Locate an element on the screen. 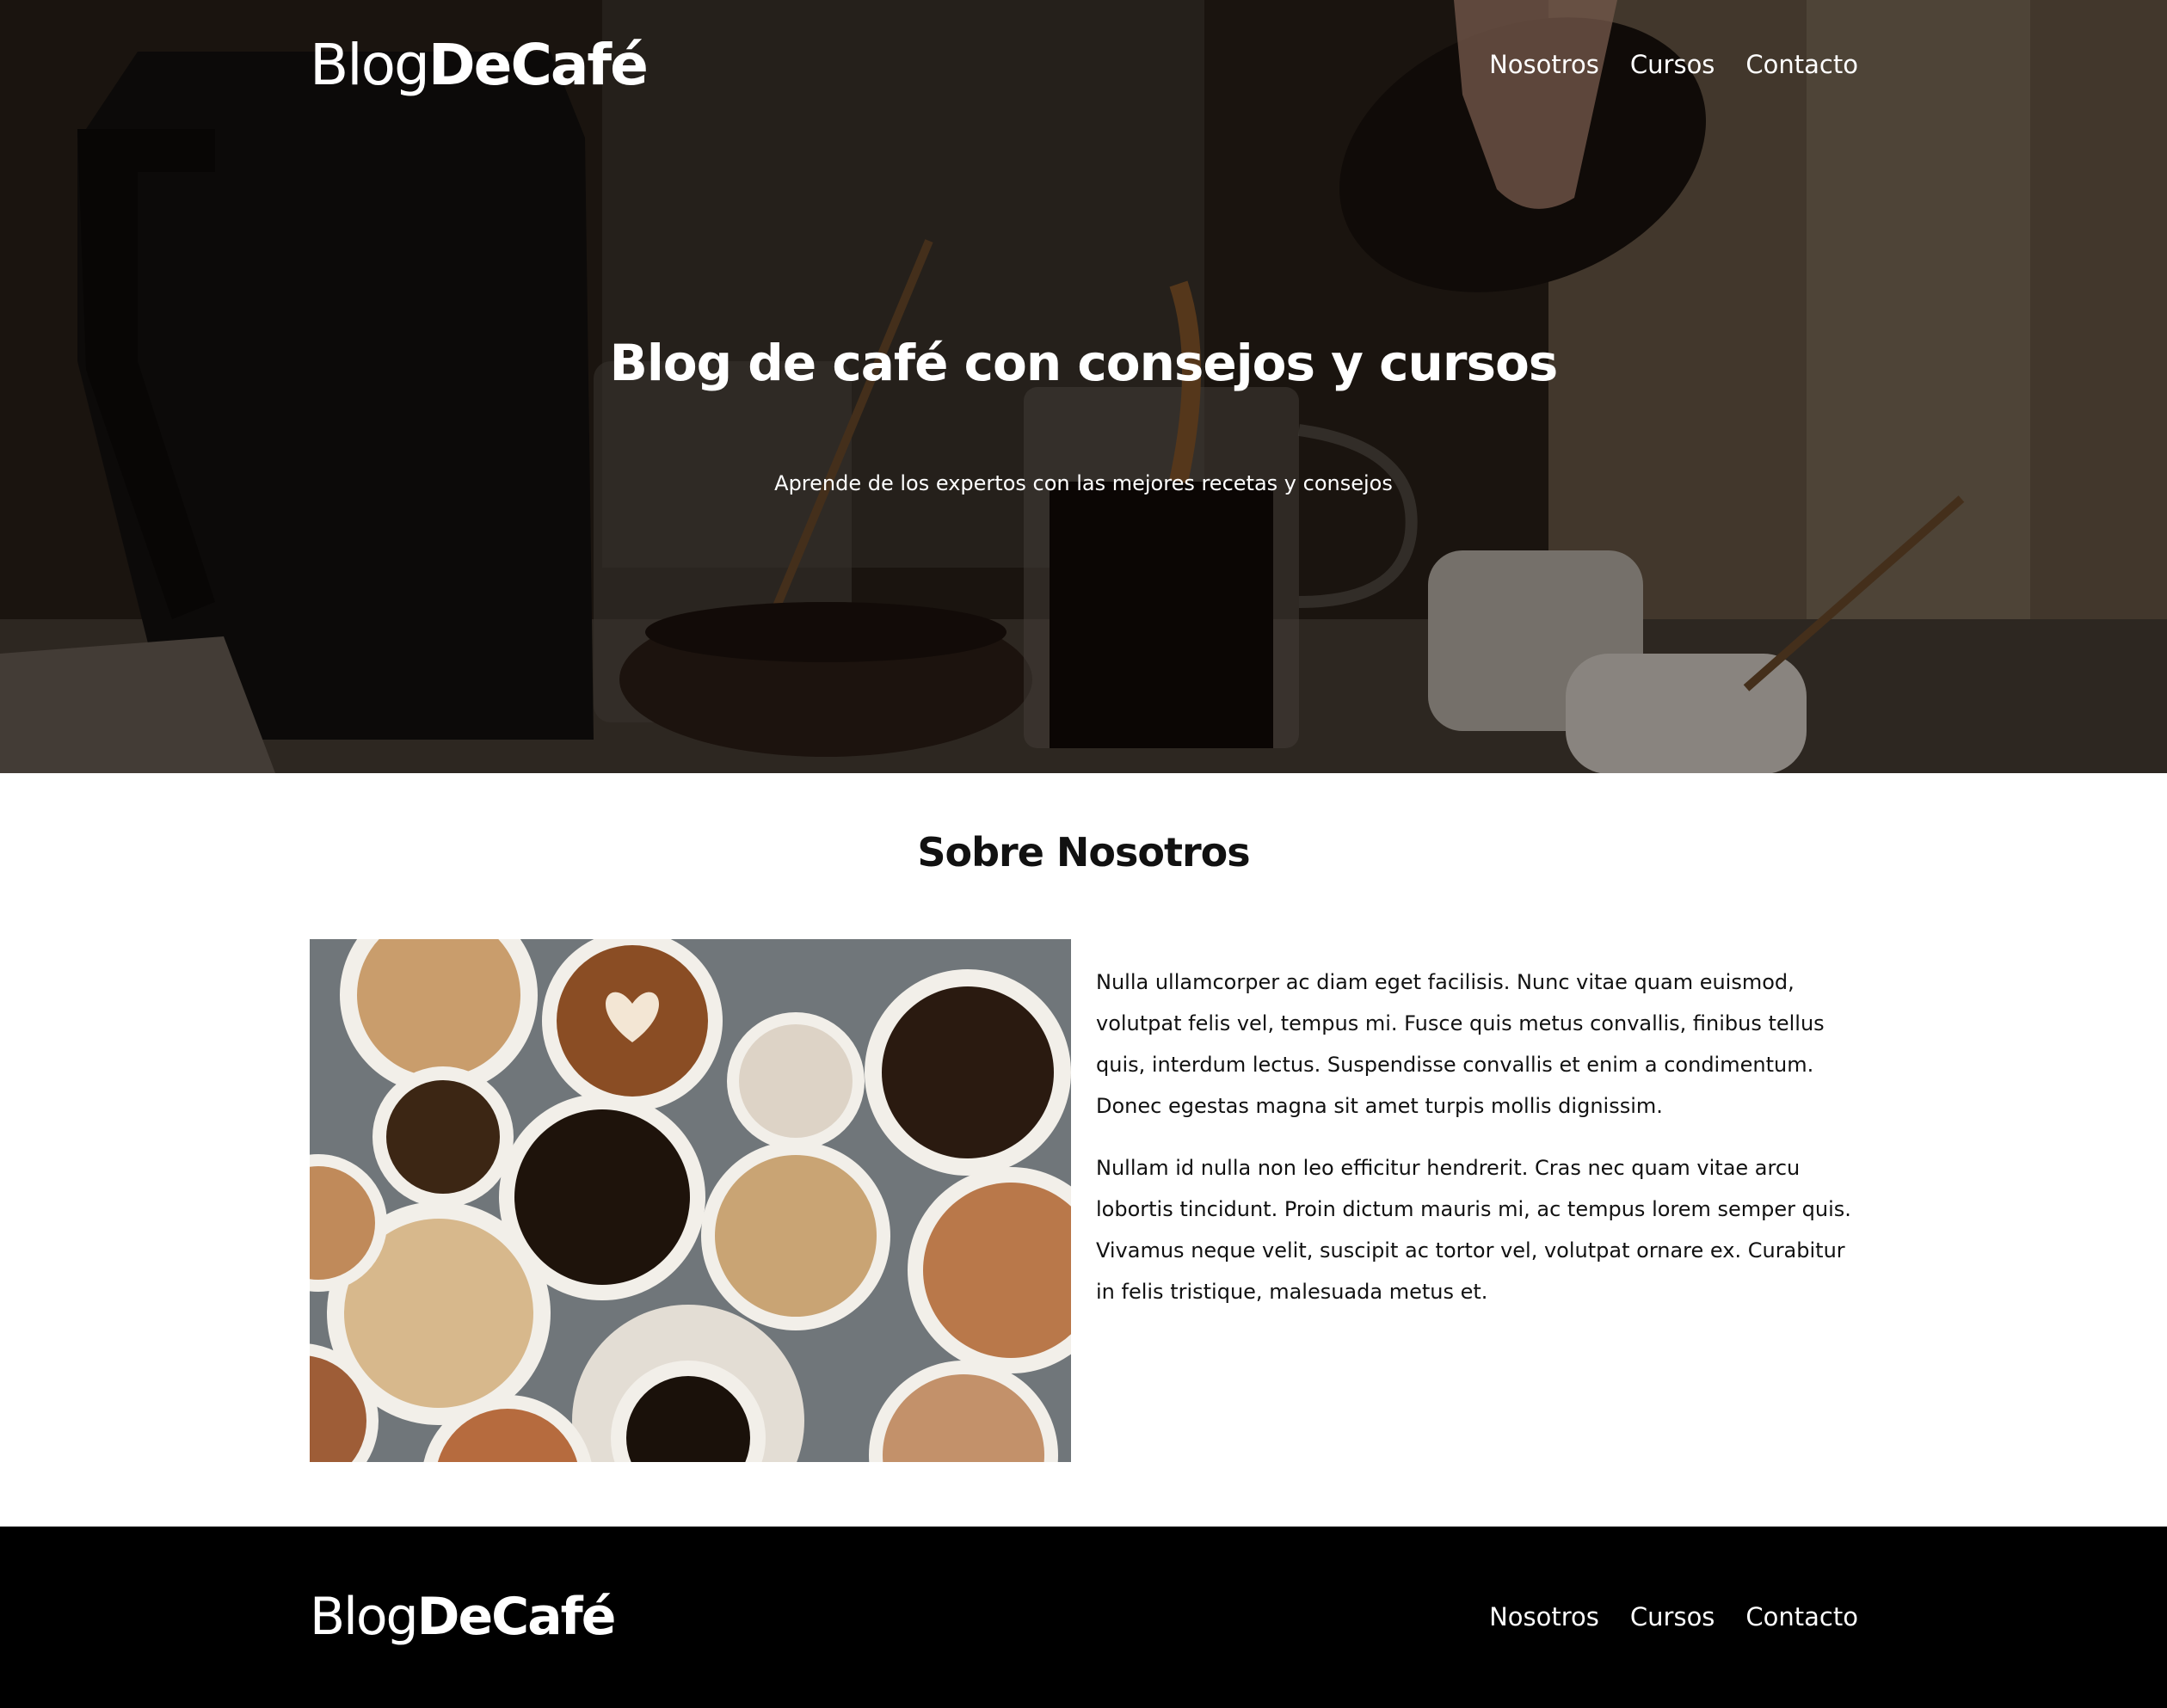 The height and width of the screenshot is (1708, 2167). header-logo: BlogDeCafé is located at coordinates (480, 64).